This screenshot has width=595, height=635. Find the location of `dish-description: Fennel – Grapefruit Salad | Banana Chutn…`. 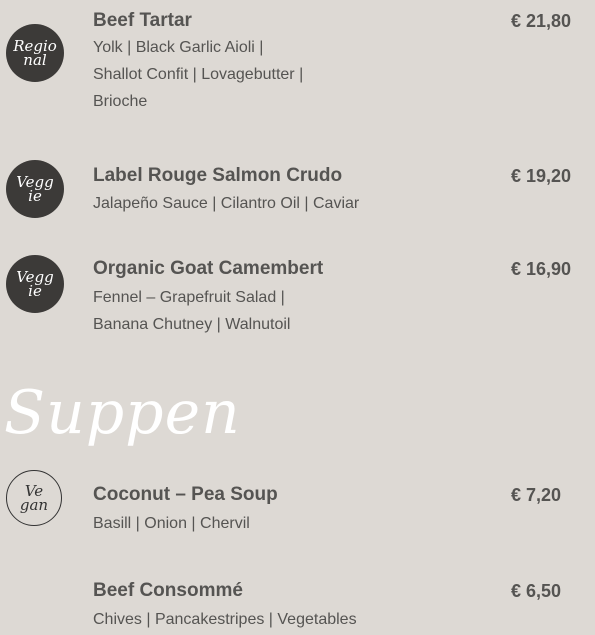

dish-description: Fennel – Grapefruit Salad | Banana Chutn… is located at coordinates (191, 311).